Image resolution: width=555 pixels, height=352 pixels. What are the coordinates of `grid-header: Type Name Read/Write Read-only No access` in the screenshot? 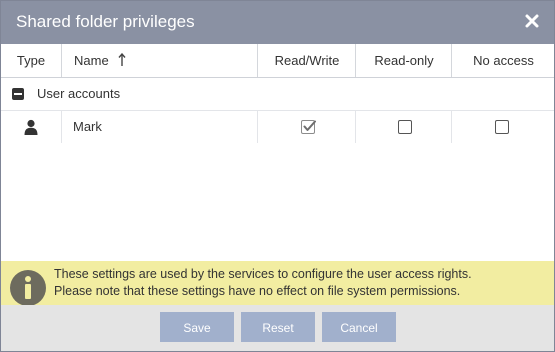 It's located at (277, 61).